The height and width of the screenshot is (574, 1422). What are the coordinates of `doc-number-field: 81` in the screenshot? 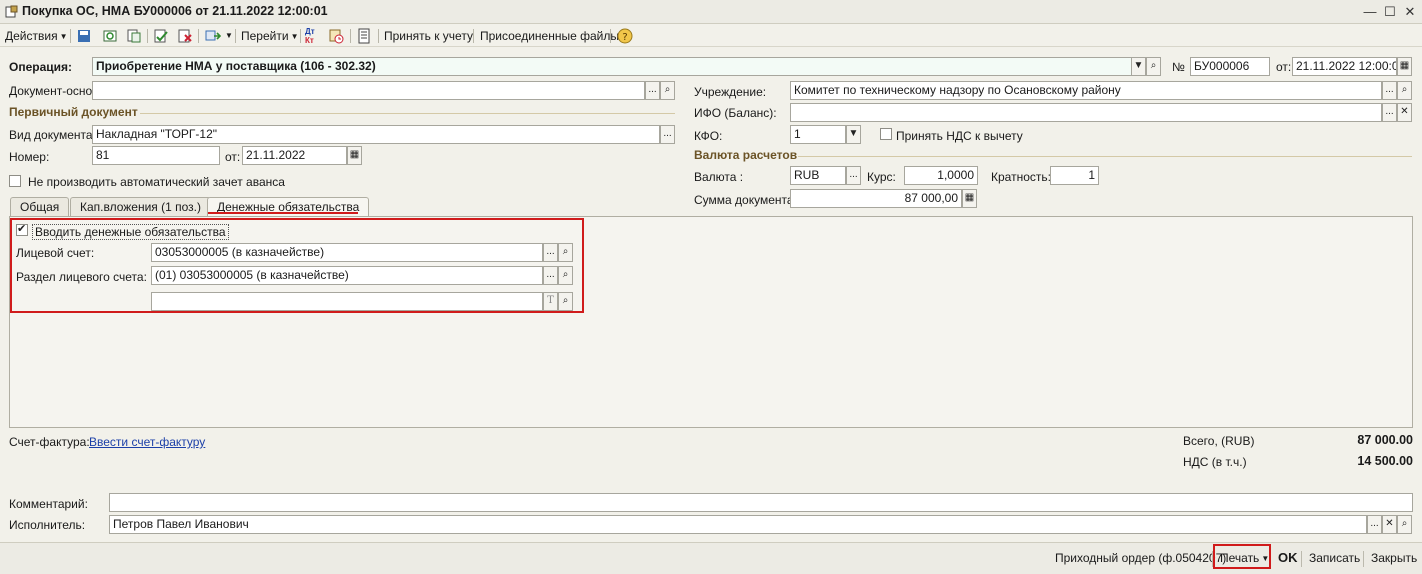 It's located at (156, 155).